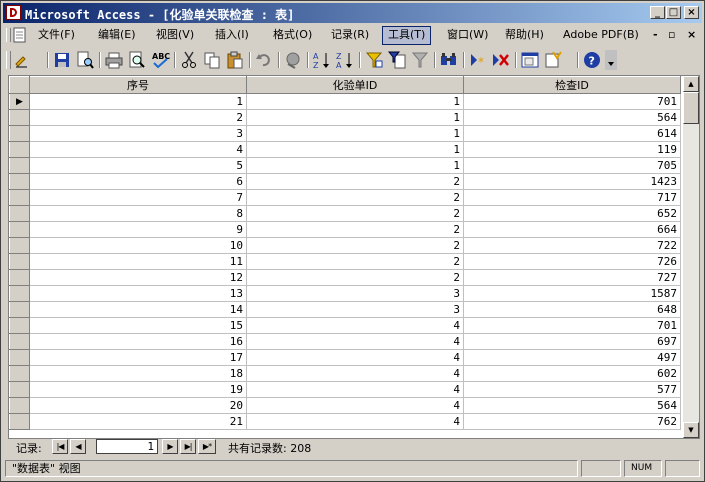 This screenshot has width=705, height=482. Describe the element at coordinates (671, 34) in the screenshot. I see `mdi-restore-icon: ▫` at that location.